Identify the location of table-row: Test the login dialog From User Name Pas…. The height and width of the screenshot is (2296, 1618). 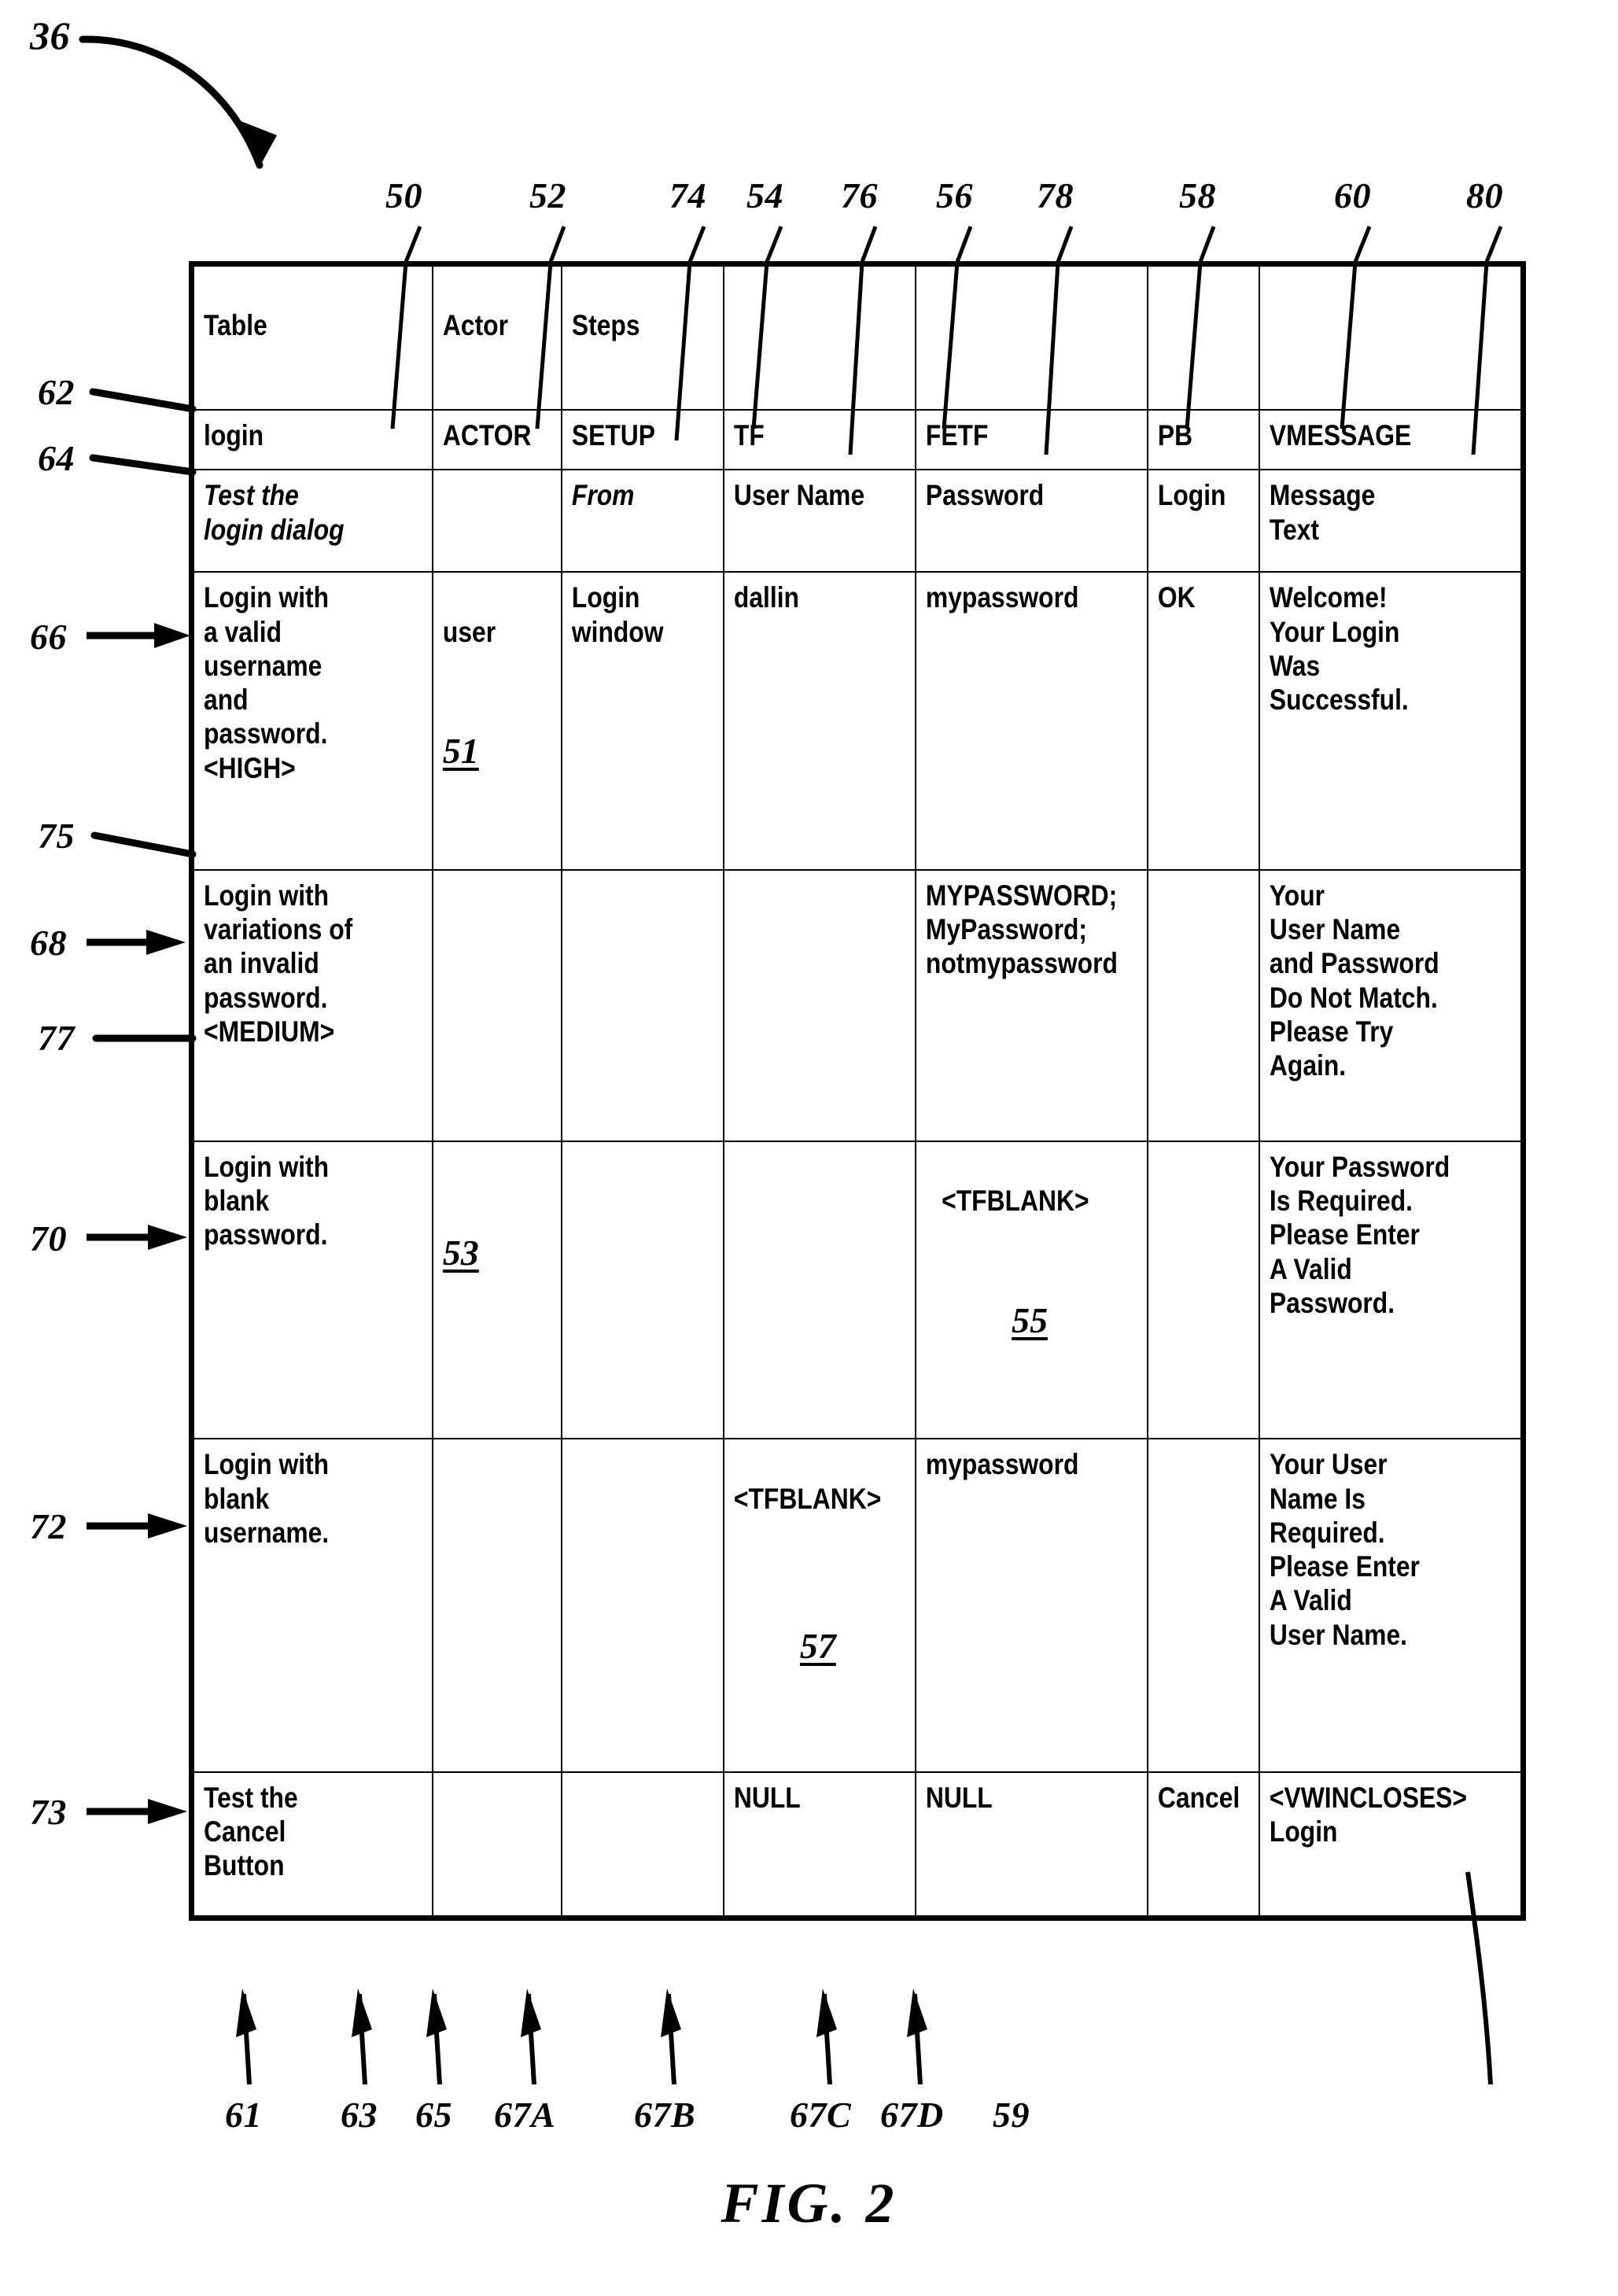
(857, 521).